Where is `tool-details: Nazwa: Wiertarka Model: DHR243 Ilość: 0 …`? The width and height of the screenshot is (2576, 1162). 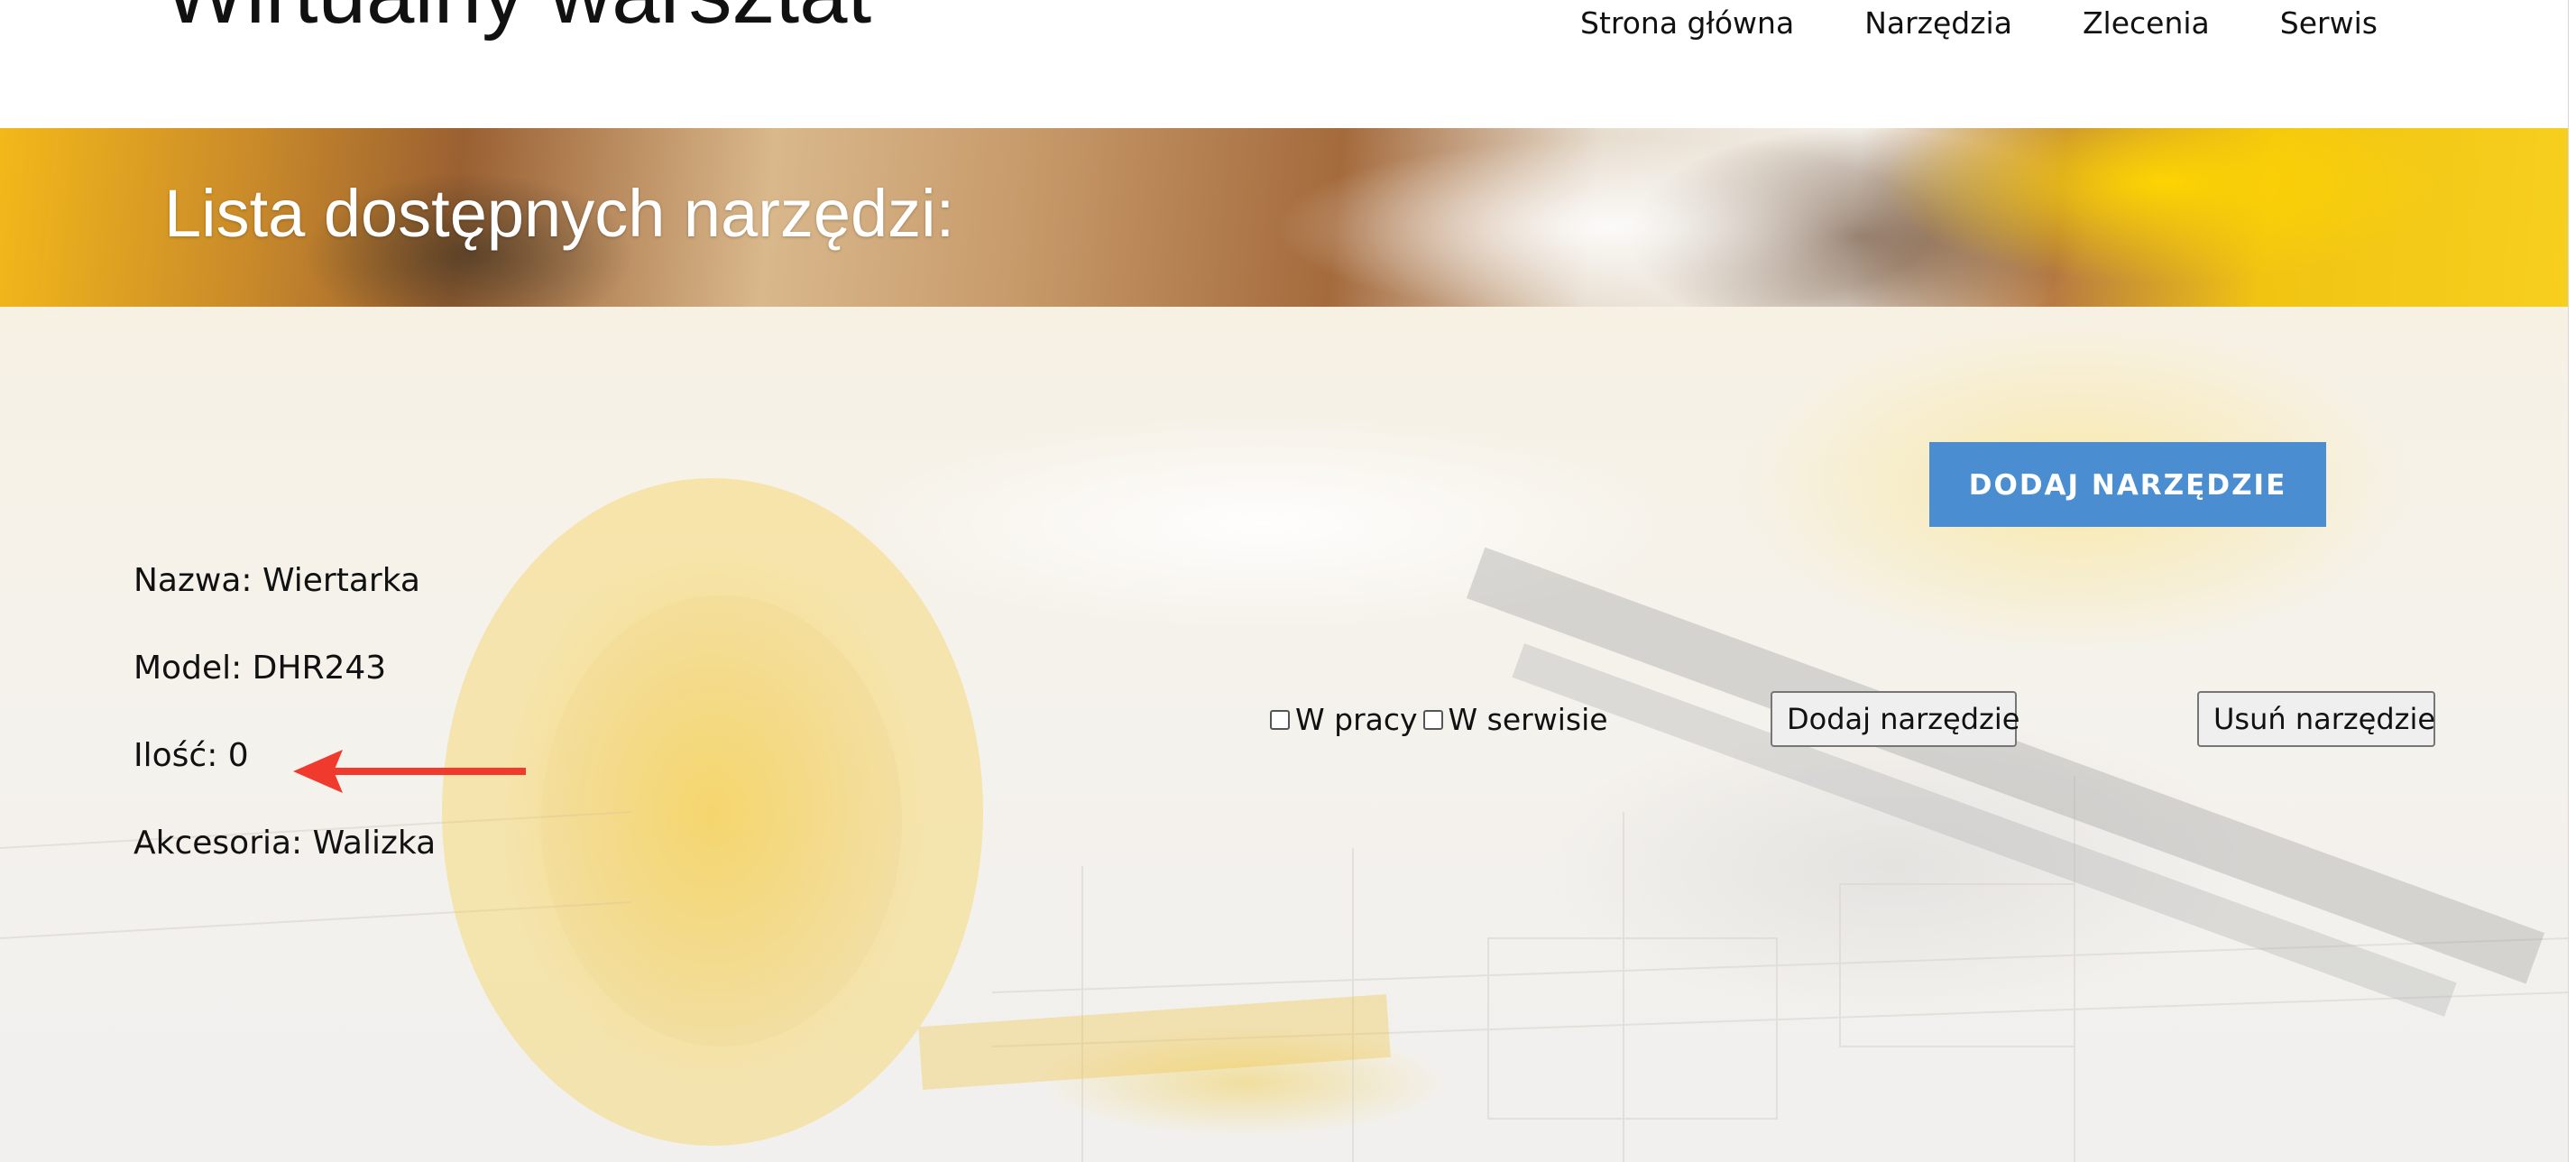 tool-details: Nazwa: Wiertarka Model: DHR243 Ilość: 0 … is located at coordinates (284, 734).